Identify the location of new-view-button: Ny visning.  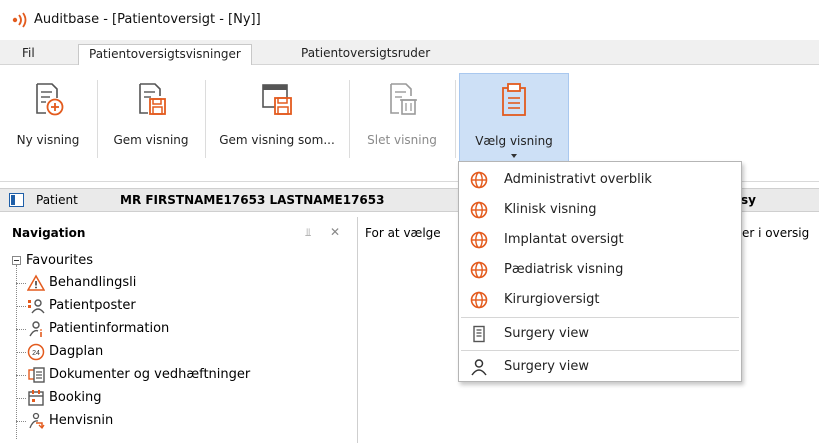
(48, 119).